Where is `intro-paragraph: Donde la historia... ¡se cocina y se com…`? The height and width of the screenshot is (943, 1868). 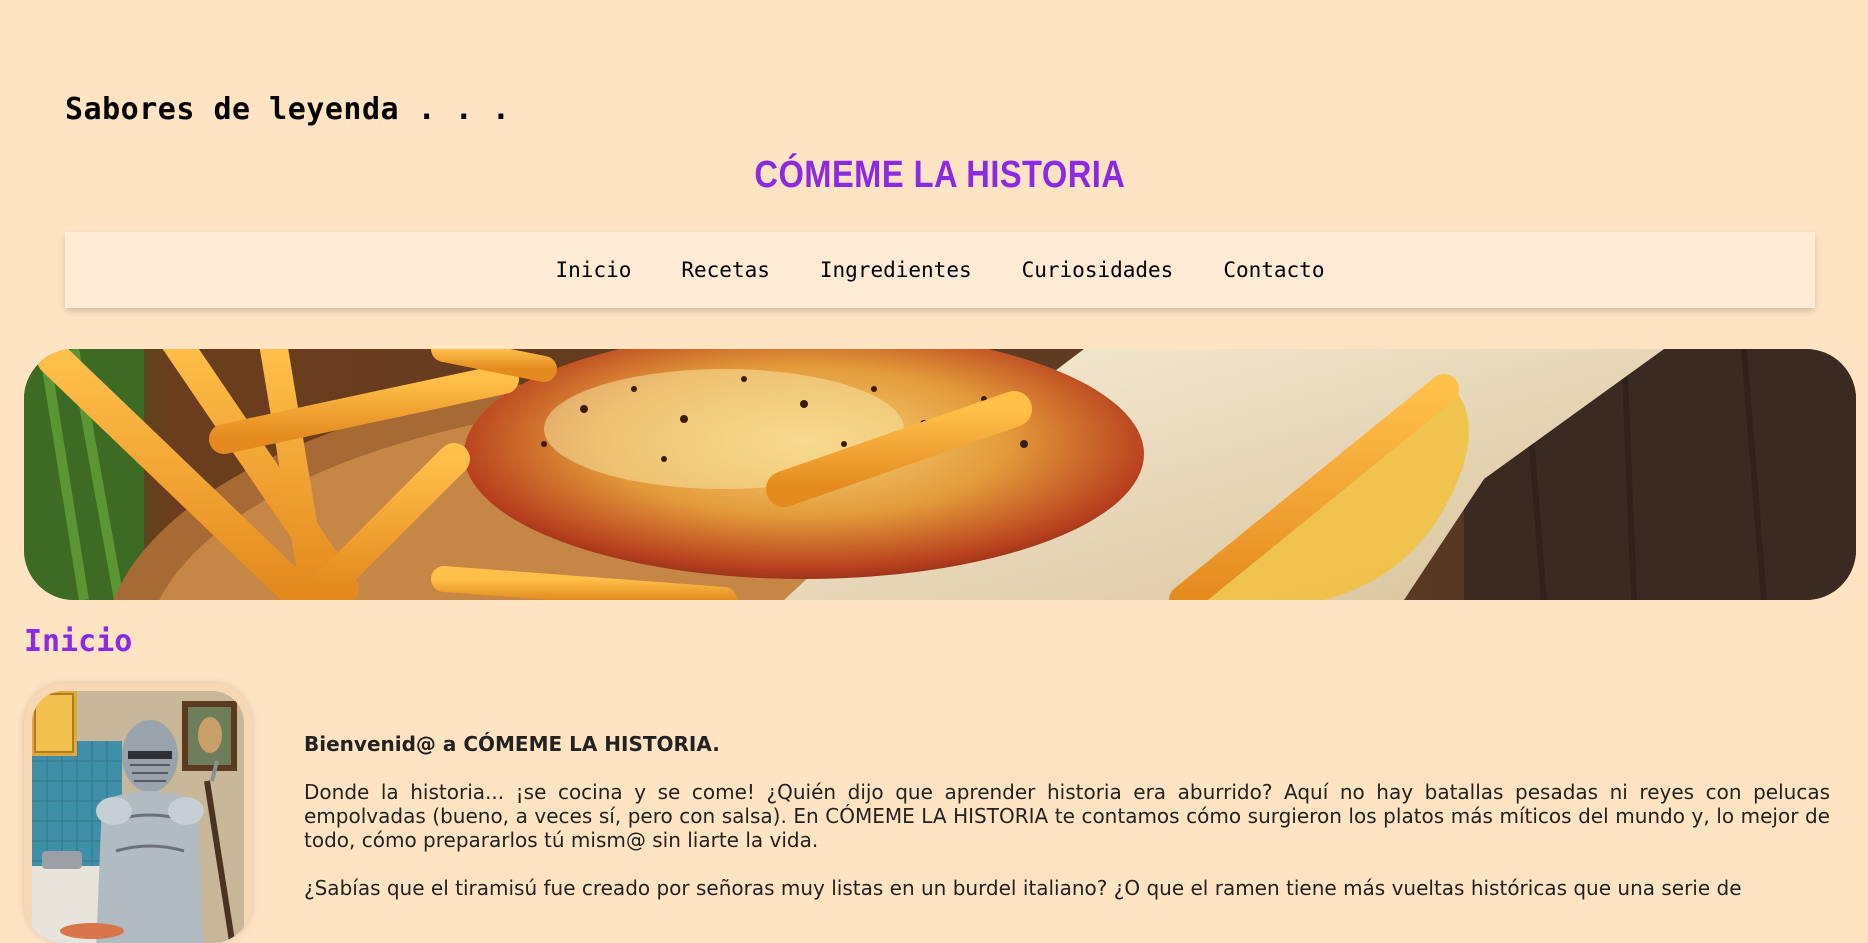 intro-paragraph: Donde la historia... ¡se cocina y se com… is located at coordinates (1067, 816).